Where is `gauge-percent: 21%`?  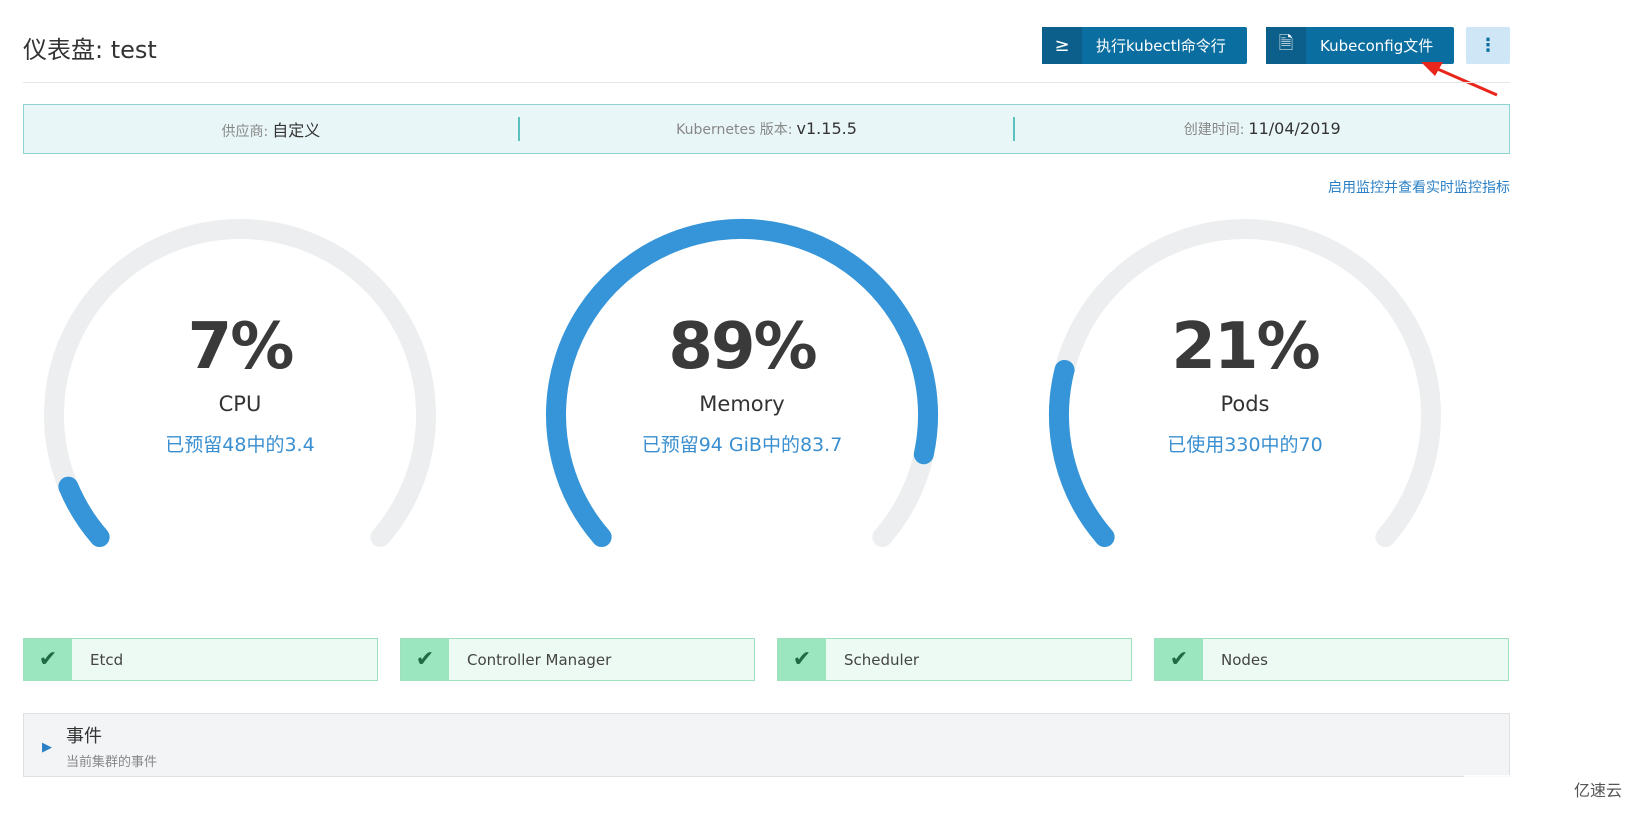 gauge-percent: 21% is located at coordinates (1245, 347).